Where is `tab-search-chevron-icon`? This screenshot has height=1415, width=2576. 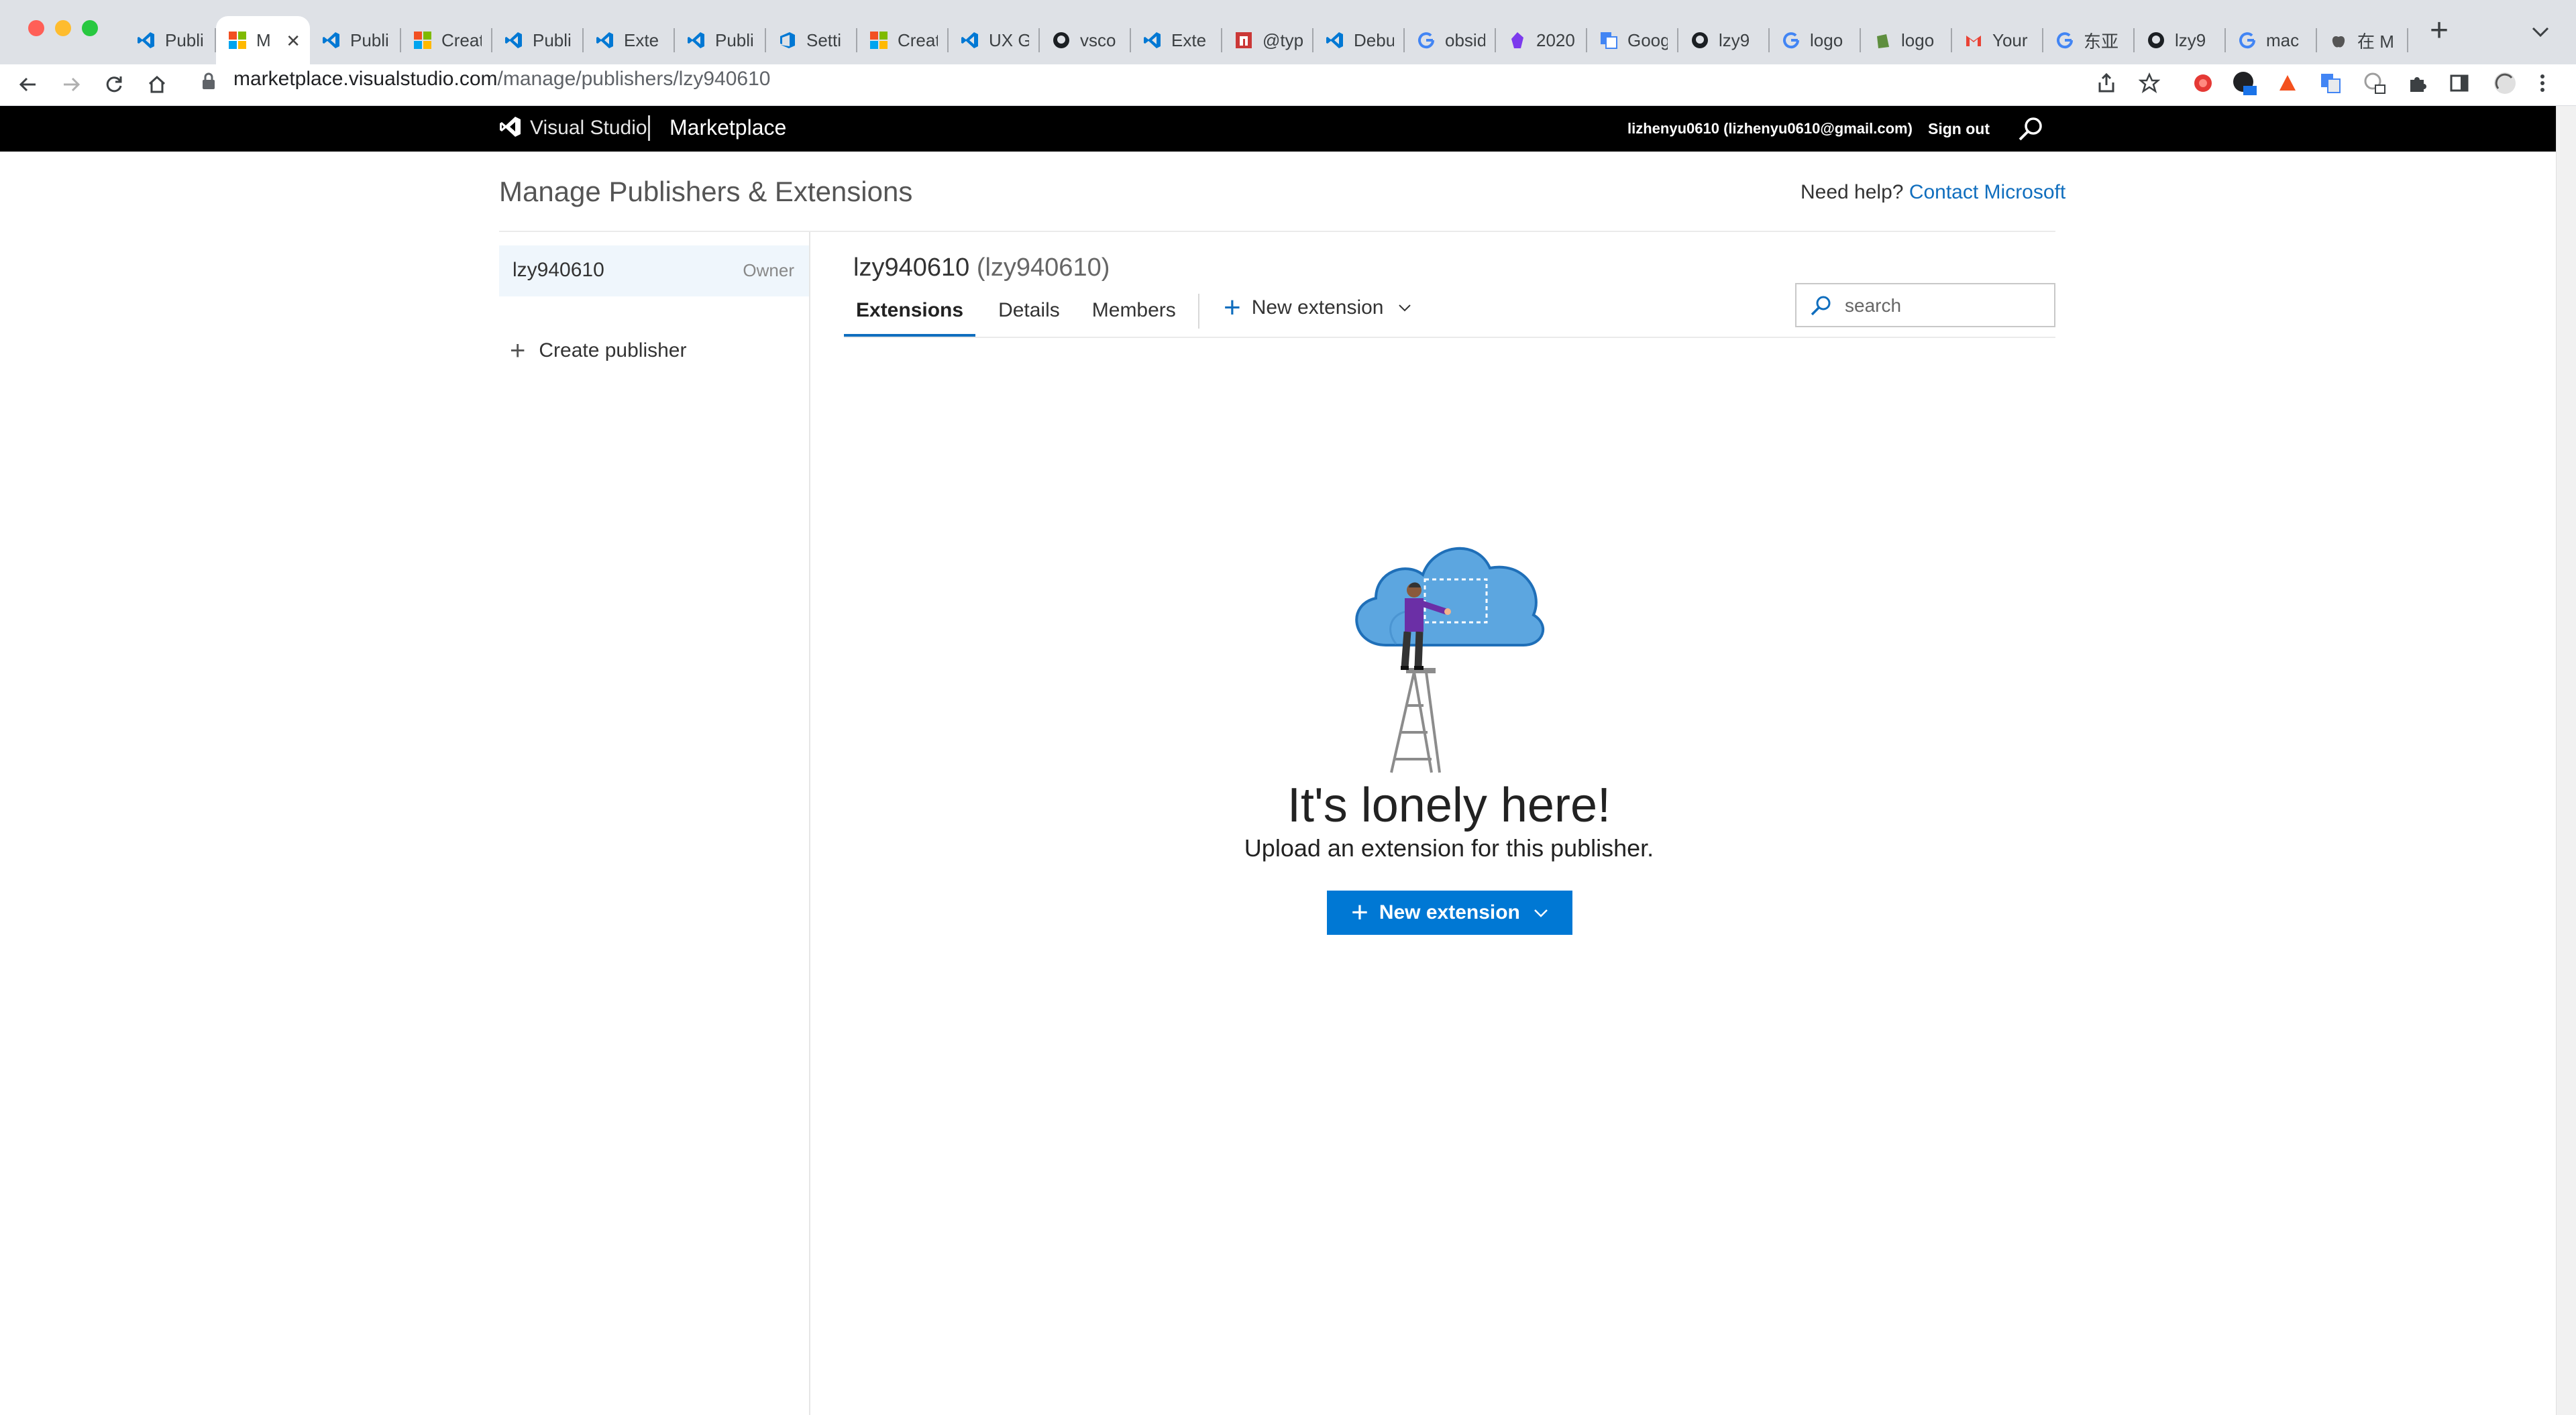
tab-search-chevron-icon is located at coordinates (2540, 31).